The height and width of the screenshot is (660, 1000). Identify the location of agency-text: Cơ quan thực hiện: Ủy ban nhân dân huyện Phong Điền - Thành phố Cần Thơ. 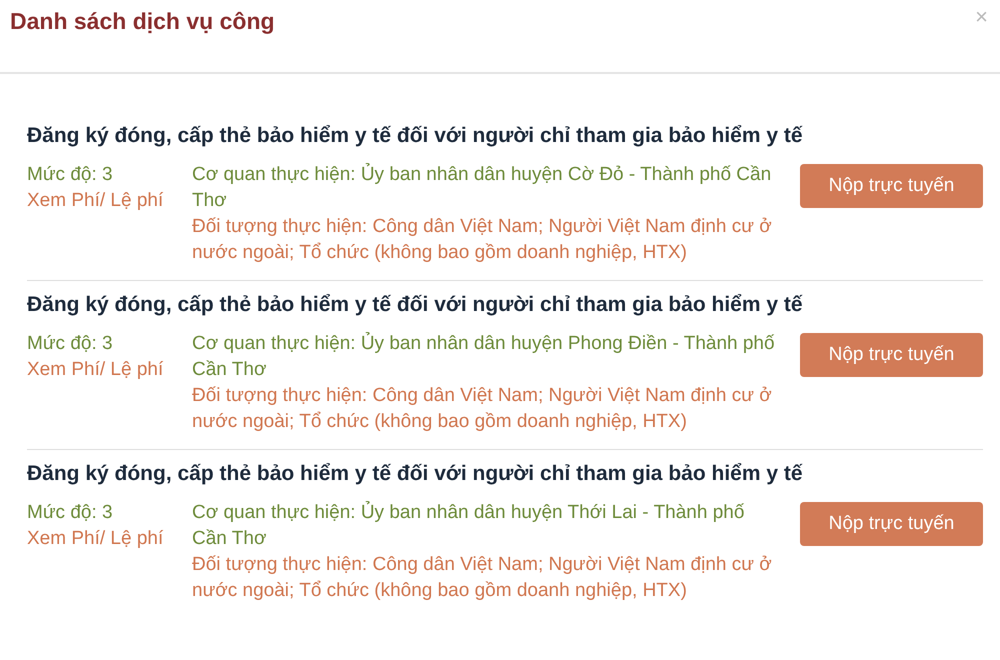
(484, 356).